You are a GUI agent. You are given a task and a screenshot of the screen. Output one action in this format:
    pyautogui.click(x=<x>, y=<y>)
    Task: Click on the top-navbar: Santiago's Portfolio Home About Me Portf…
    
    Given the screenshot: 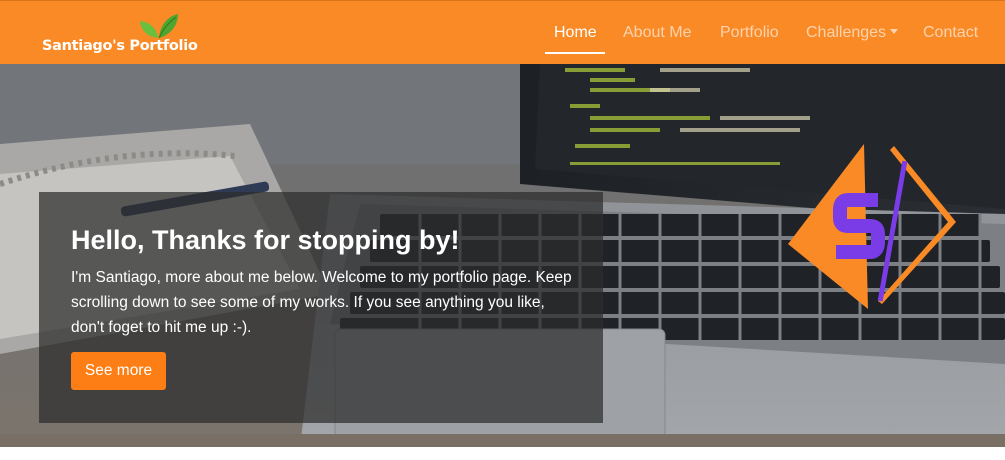 What is the action you would take?
    pyautogui.click(x=502, y=32)
    